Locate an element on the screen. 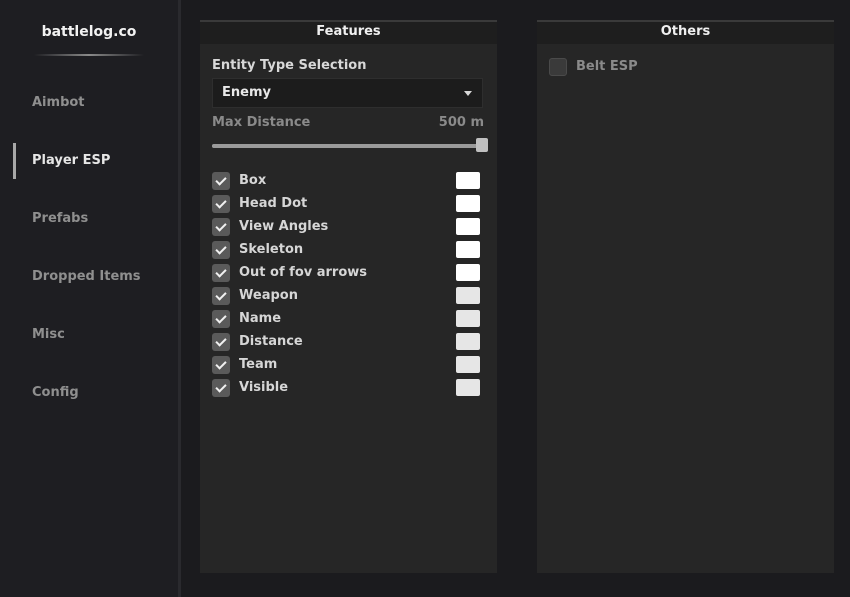  belt-esp-label: Belt ESP is located at coordinates (607, 66).